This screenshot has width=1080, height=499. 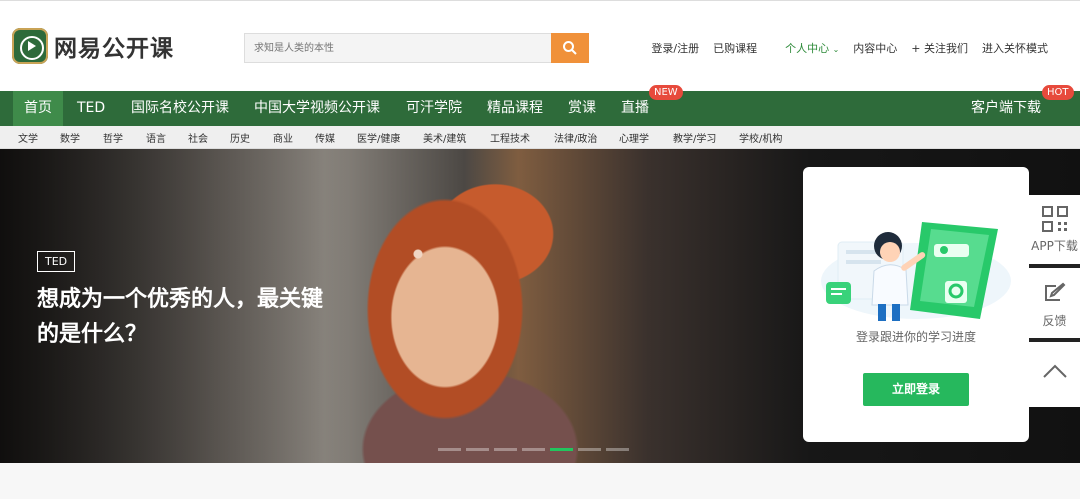 I want to click on category-item: 历史, so click(x=240, y=137).